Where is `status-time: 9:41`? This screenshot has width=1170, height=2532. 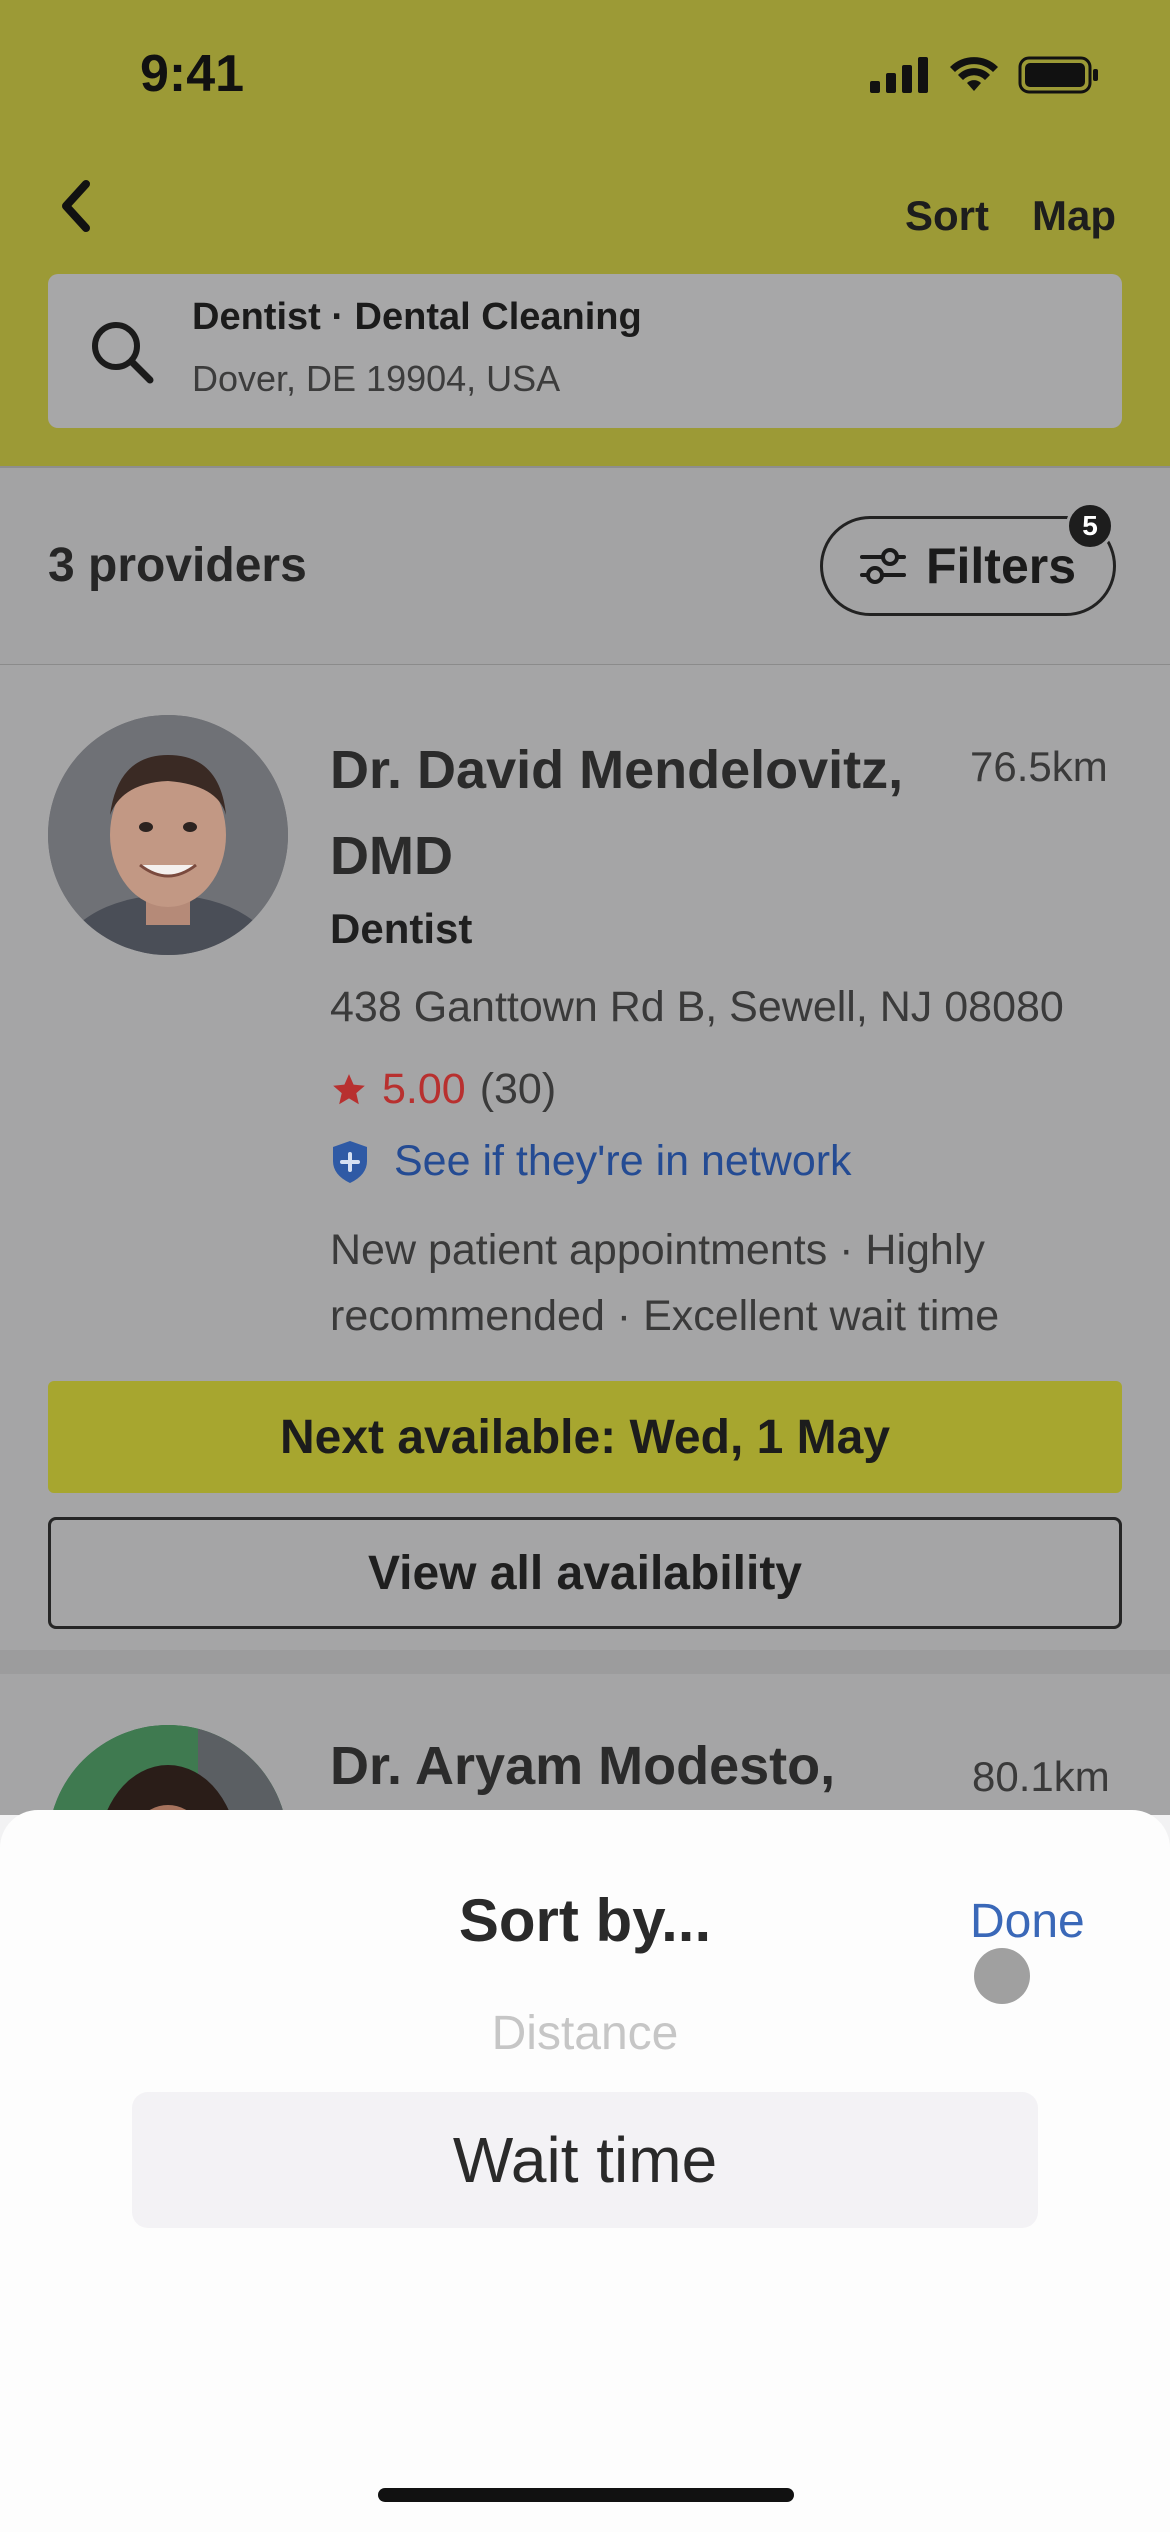 status-time: 9:41 is located at coordinates (192, 74).